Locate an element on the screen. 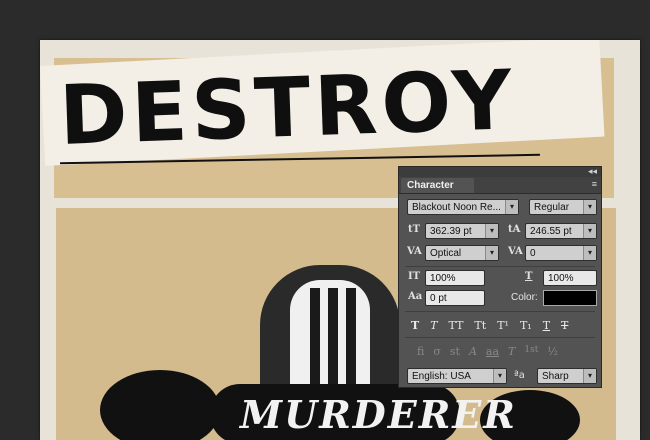 This screenshot has width=650, height=440. vertical-scale-field: 100% is located at coordinates (455, 278).